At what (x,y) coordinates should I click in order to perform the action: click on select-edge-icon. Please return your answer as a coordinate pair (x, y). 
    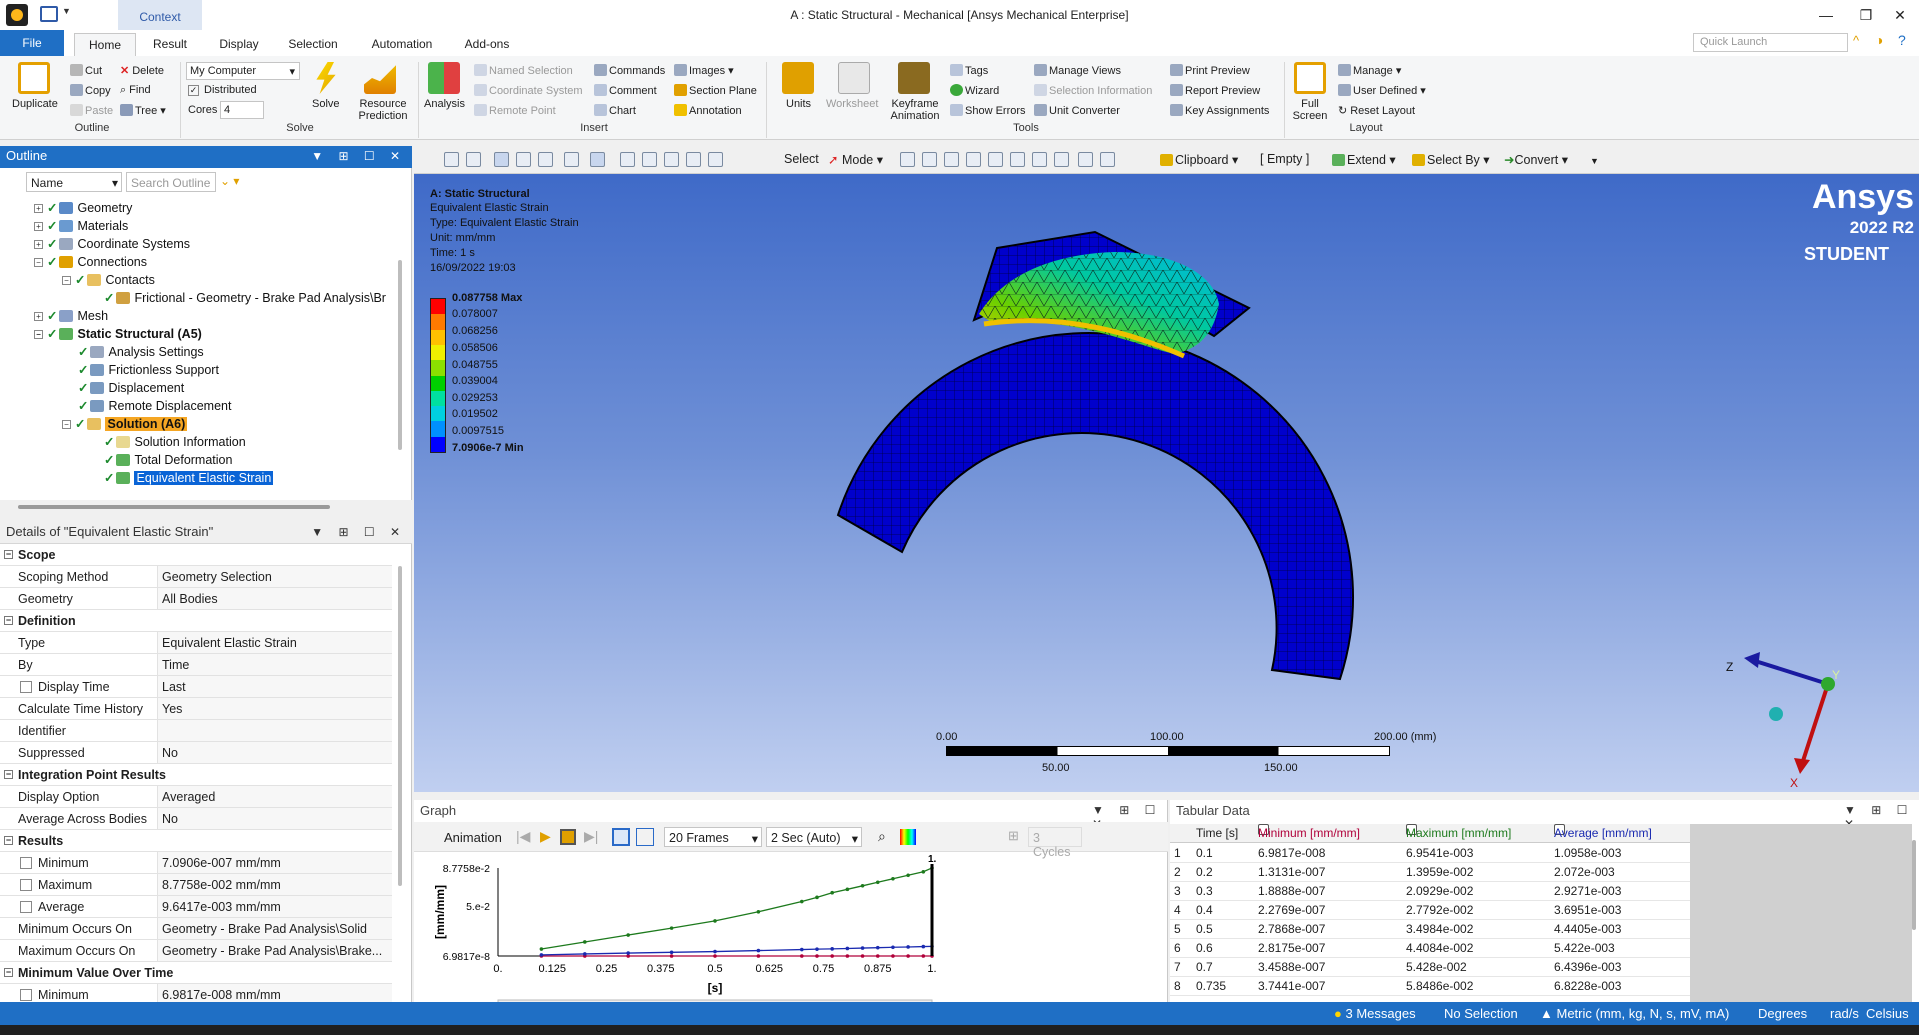
    Looking at the image, I should click on (929, 159).